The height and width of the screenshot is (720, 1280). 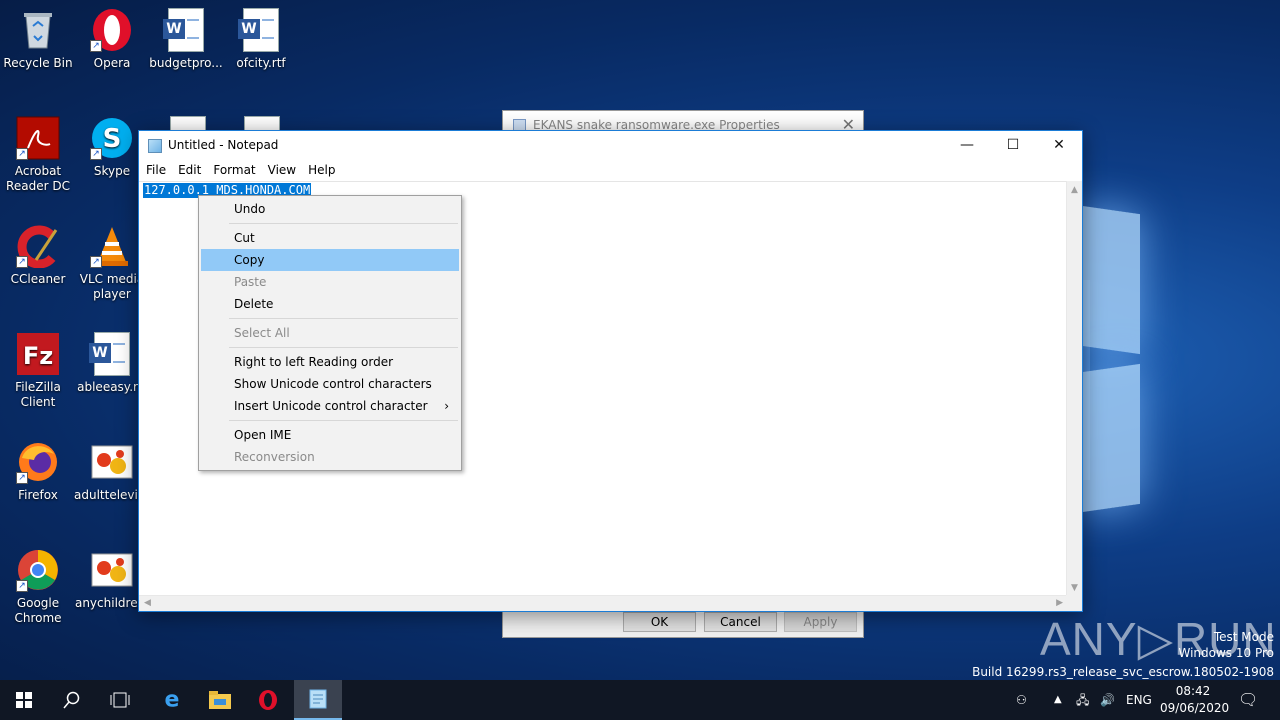 I want to click on people-icon: ⚇, so click(x=1021, y=700).